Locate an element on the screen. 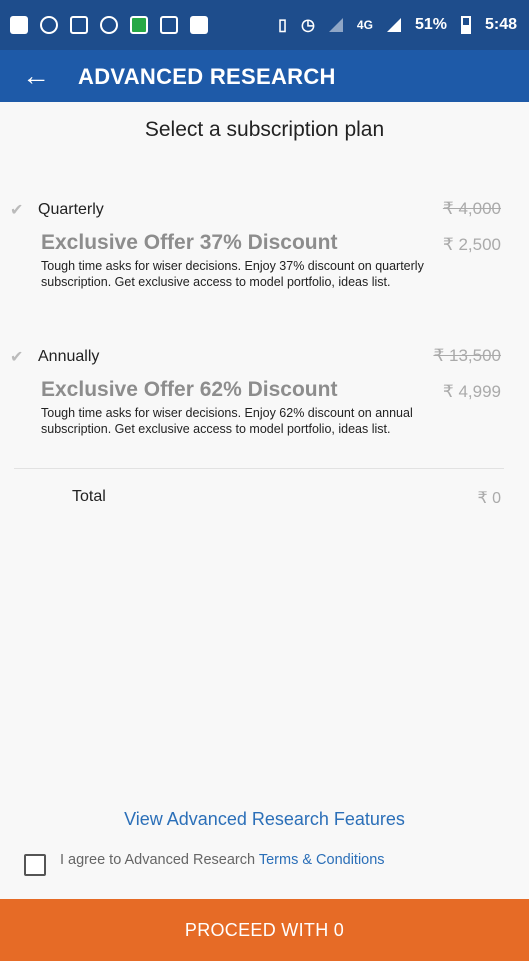 The image size is (529, 961). signal-icon is located at coordinates (393, 25).